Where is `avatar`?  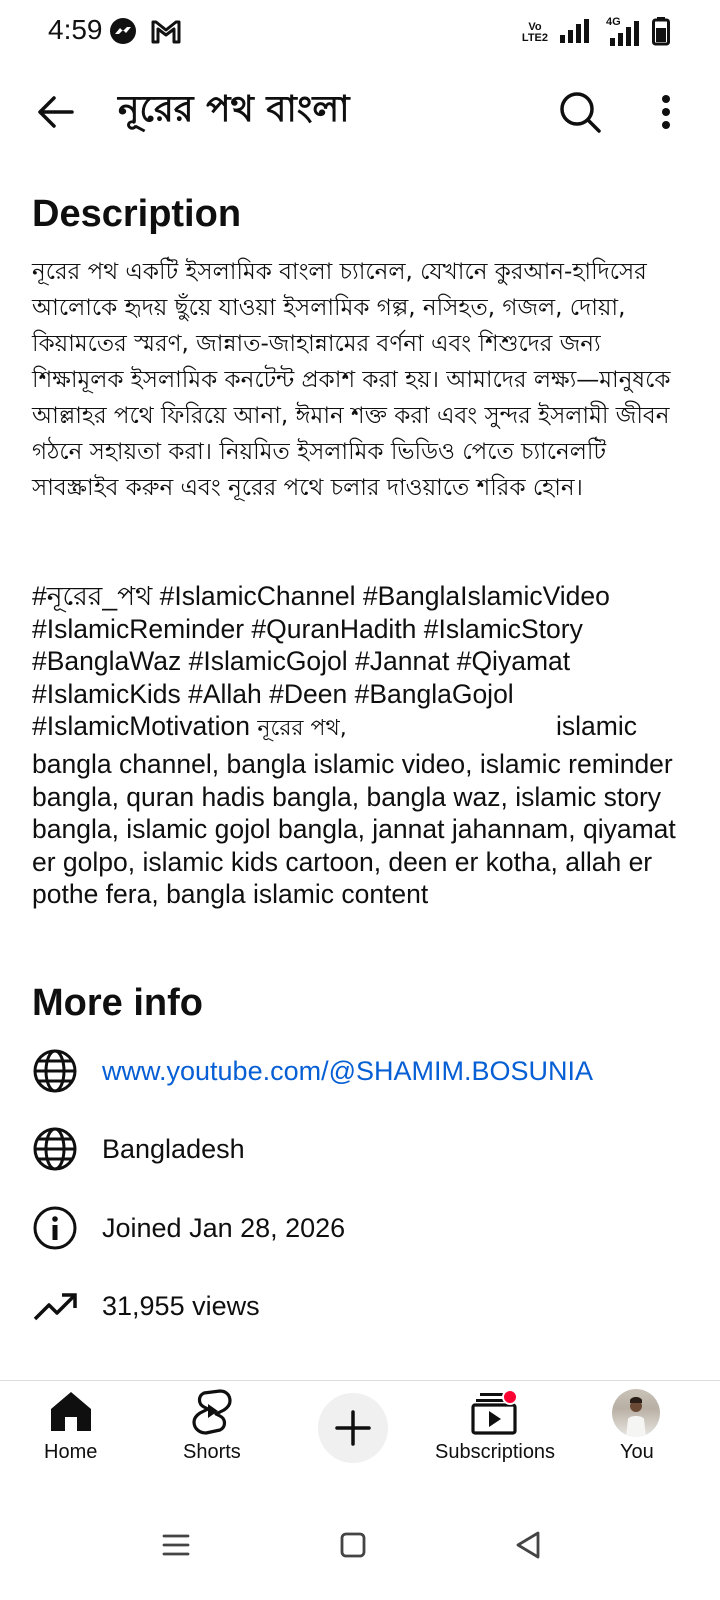 avatar is located at coordinates (636, 1413).